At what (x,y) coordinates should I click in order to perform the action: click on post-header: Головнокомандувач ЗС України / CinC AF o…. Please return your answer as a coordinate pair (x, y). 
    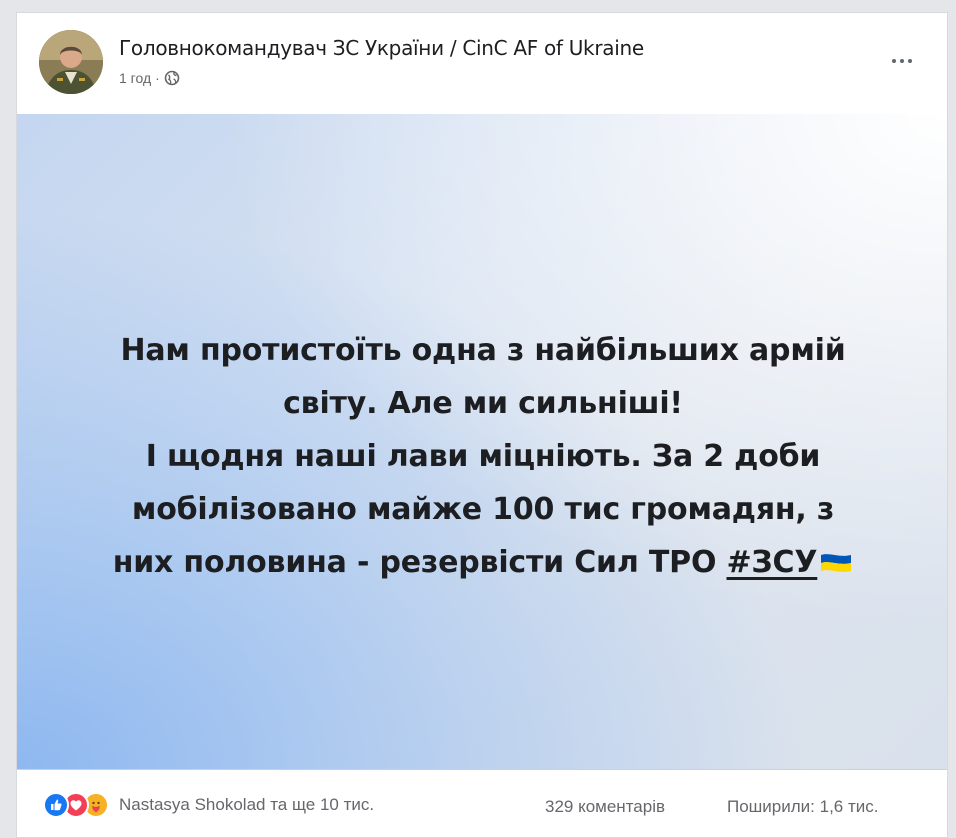
    Looking at the image, I should click on (482, 63).